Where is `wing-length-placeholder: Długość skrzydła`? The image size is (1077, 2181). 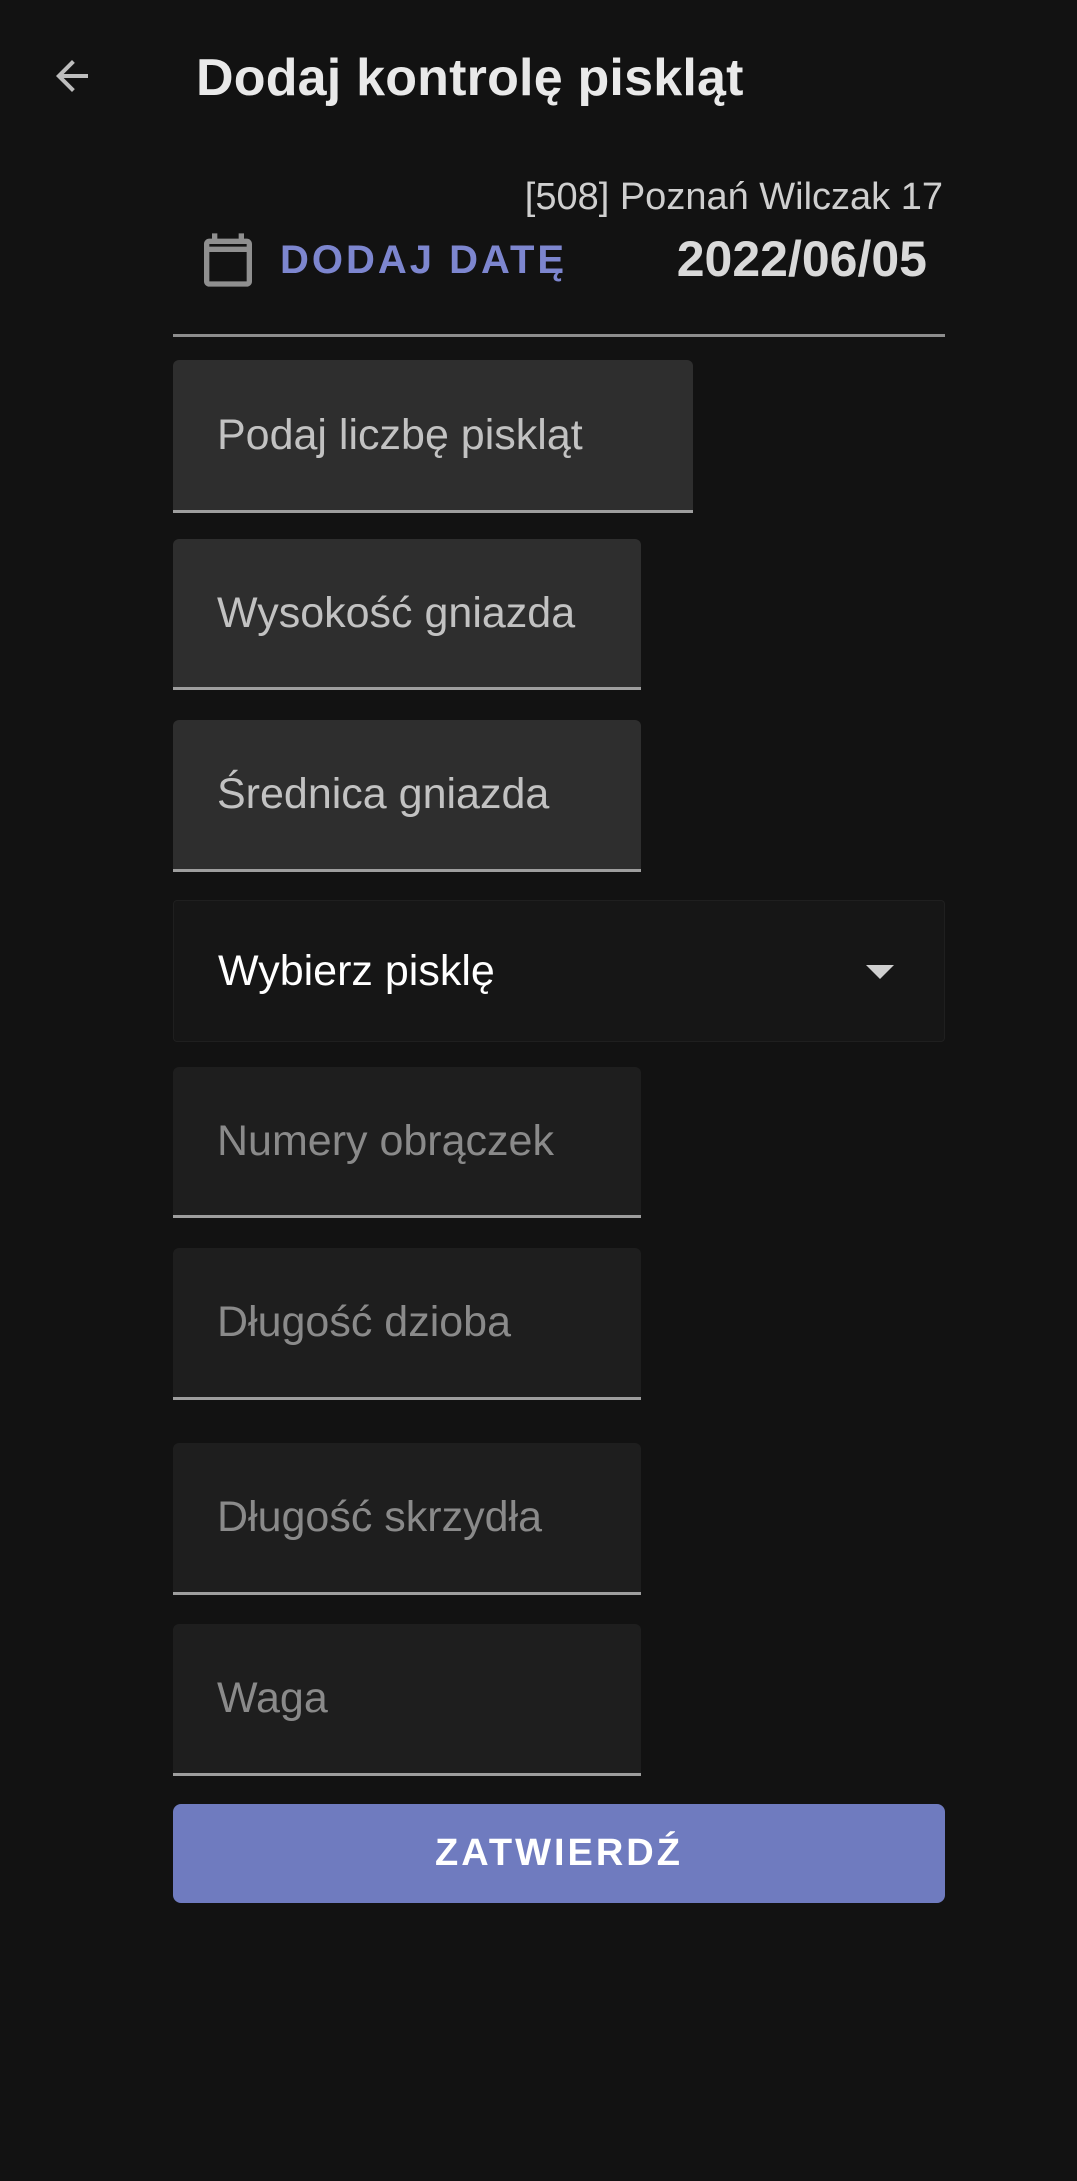 wing-length-placeholder: Długość skrzydła is located at coordinates (379, 1517).